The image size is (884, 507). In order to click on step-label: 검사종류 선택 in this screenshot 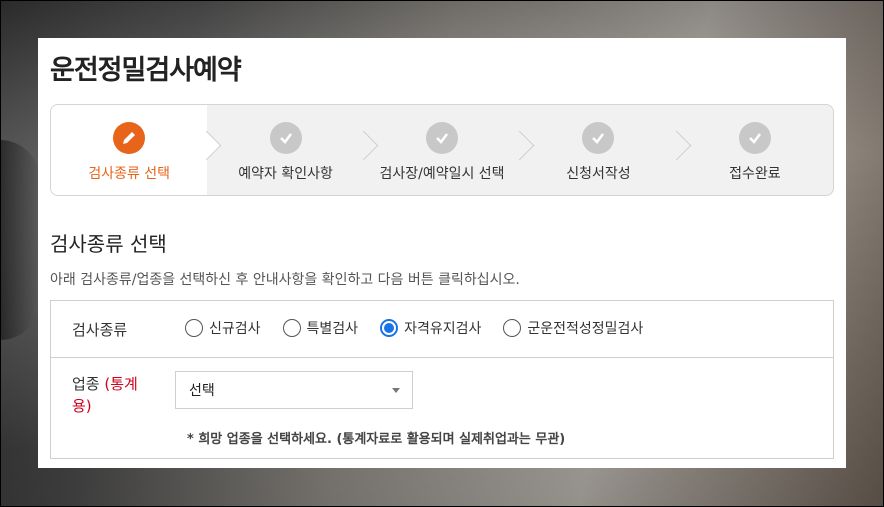, I will do `click(129, 174)`.